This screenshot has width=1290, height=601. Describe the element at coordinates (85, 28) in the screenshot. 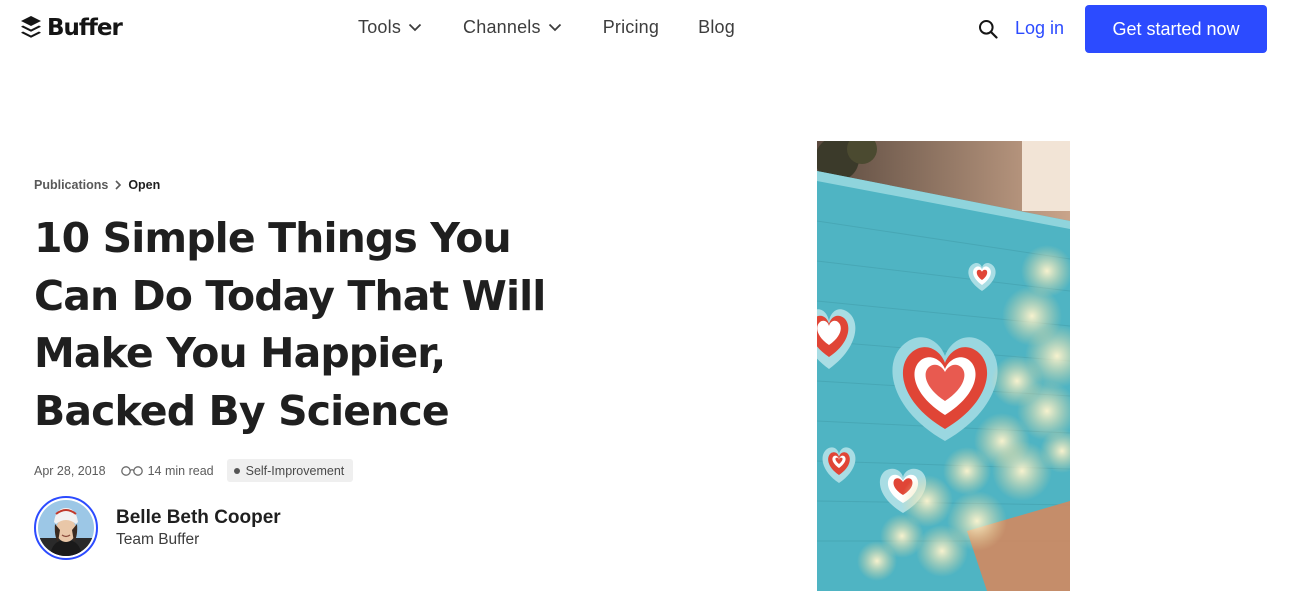

I see `logo-text: Buffer` at that location.